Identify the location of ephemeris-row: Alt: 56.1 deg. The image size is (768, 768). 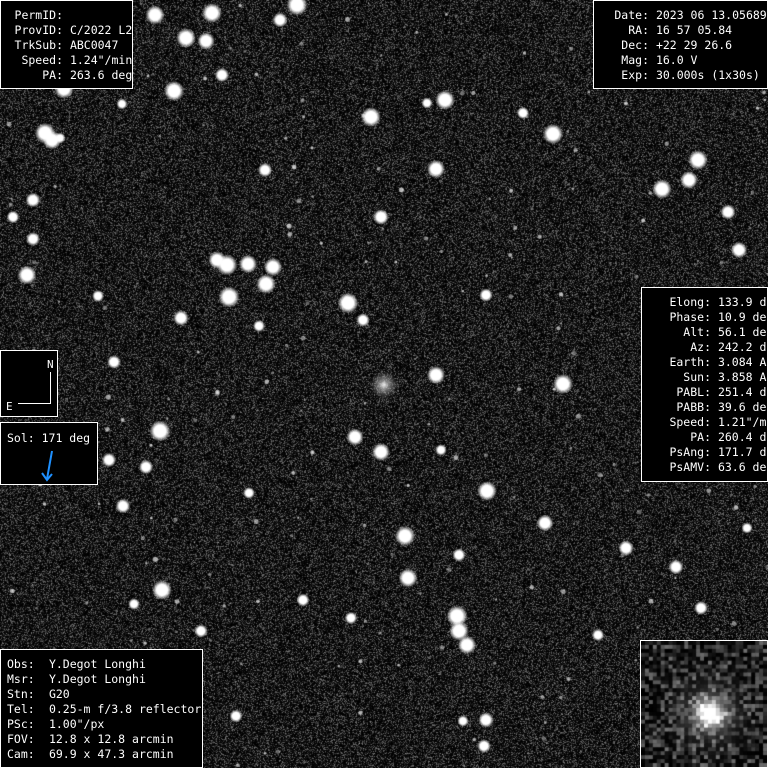
(708, 332).